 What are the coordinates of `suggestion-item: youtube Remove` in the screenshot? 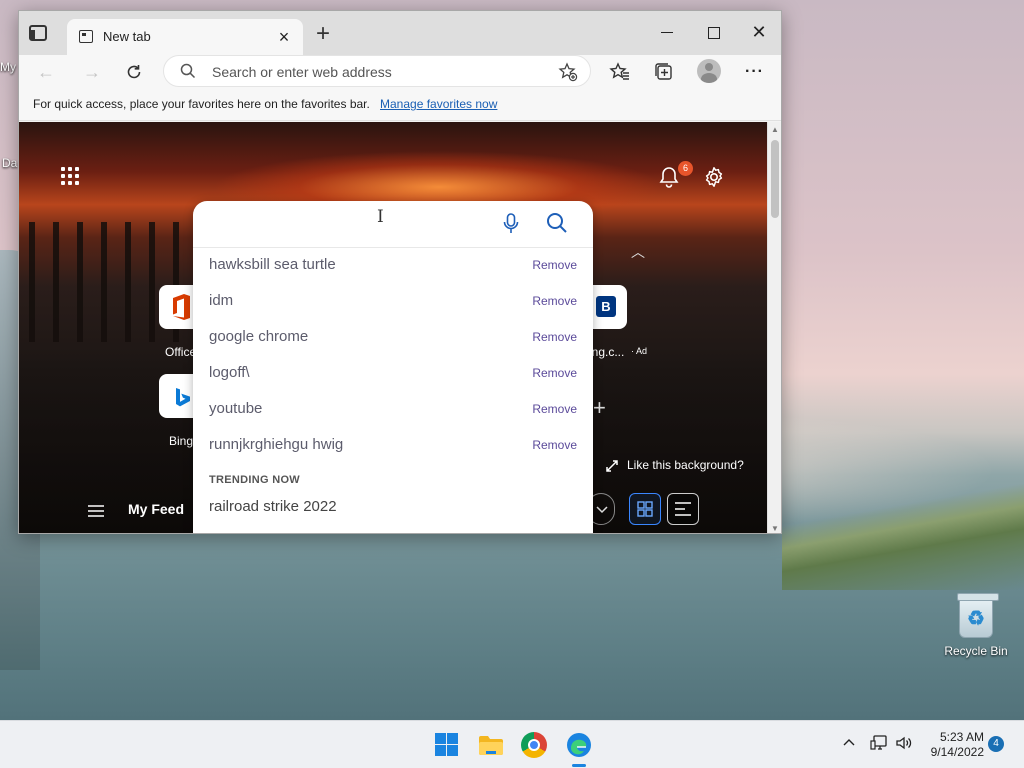 It's located at (393, 410).